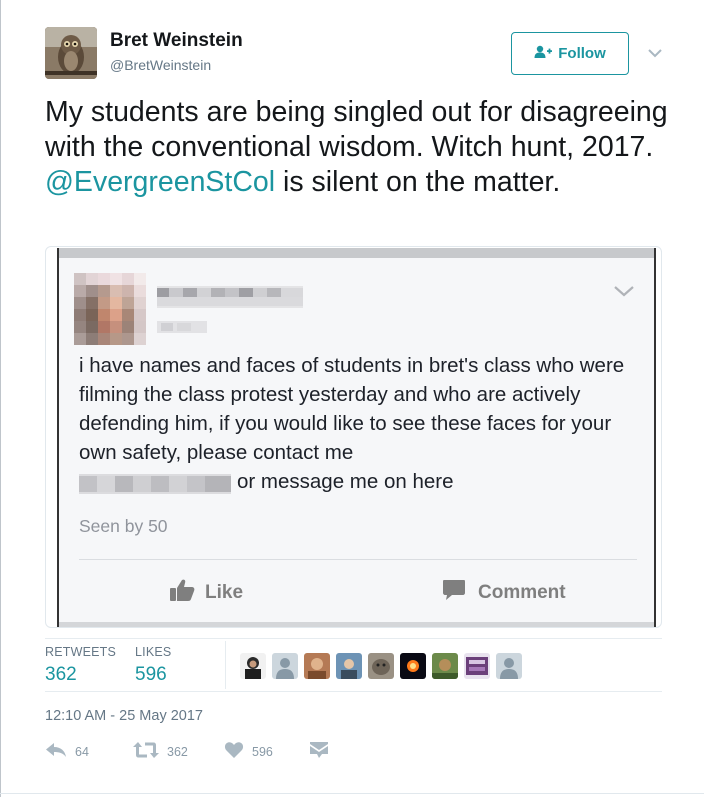  What do you see at coordinates (182, 593) in the screenshot?
I see `thumbs-up-icon` at bounding box center [182, 593].